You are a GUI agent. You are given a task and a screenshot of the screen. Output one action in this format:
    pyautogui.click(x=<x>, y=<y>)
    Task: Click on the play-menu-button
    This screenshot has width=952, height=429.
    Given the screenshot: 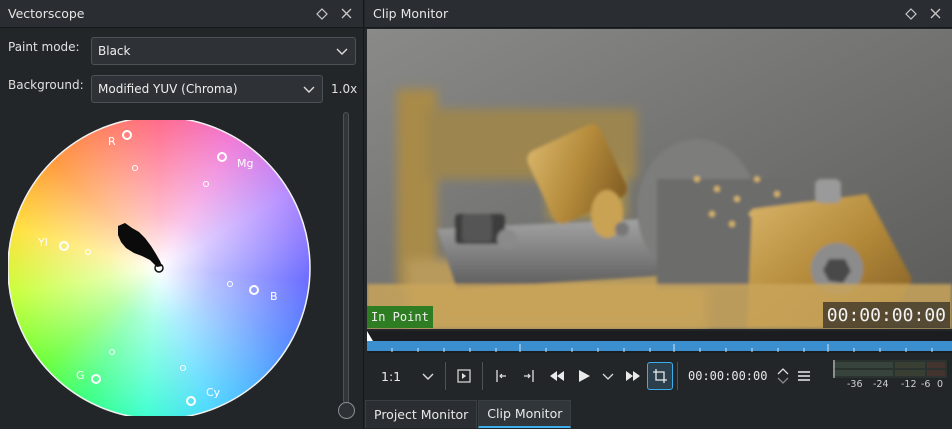 What is the action you would take?
    pyautogui.click(x=608, y=376)
    